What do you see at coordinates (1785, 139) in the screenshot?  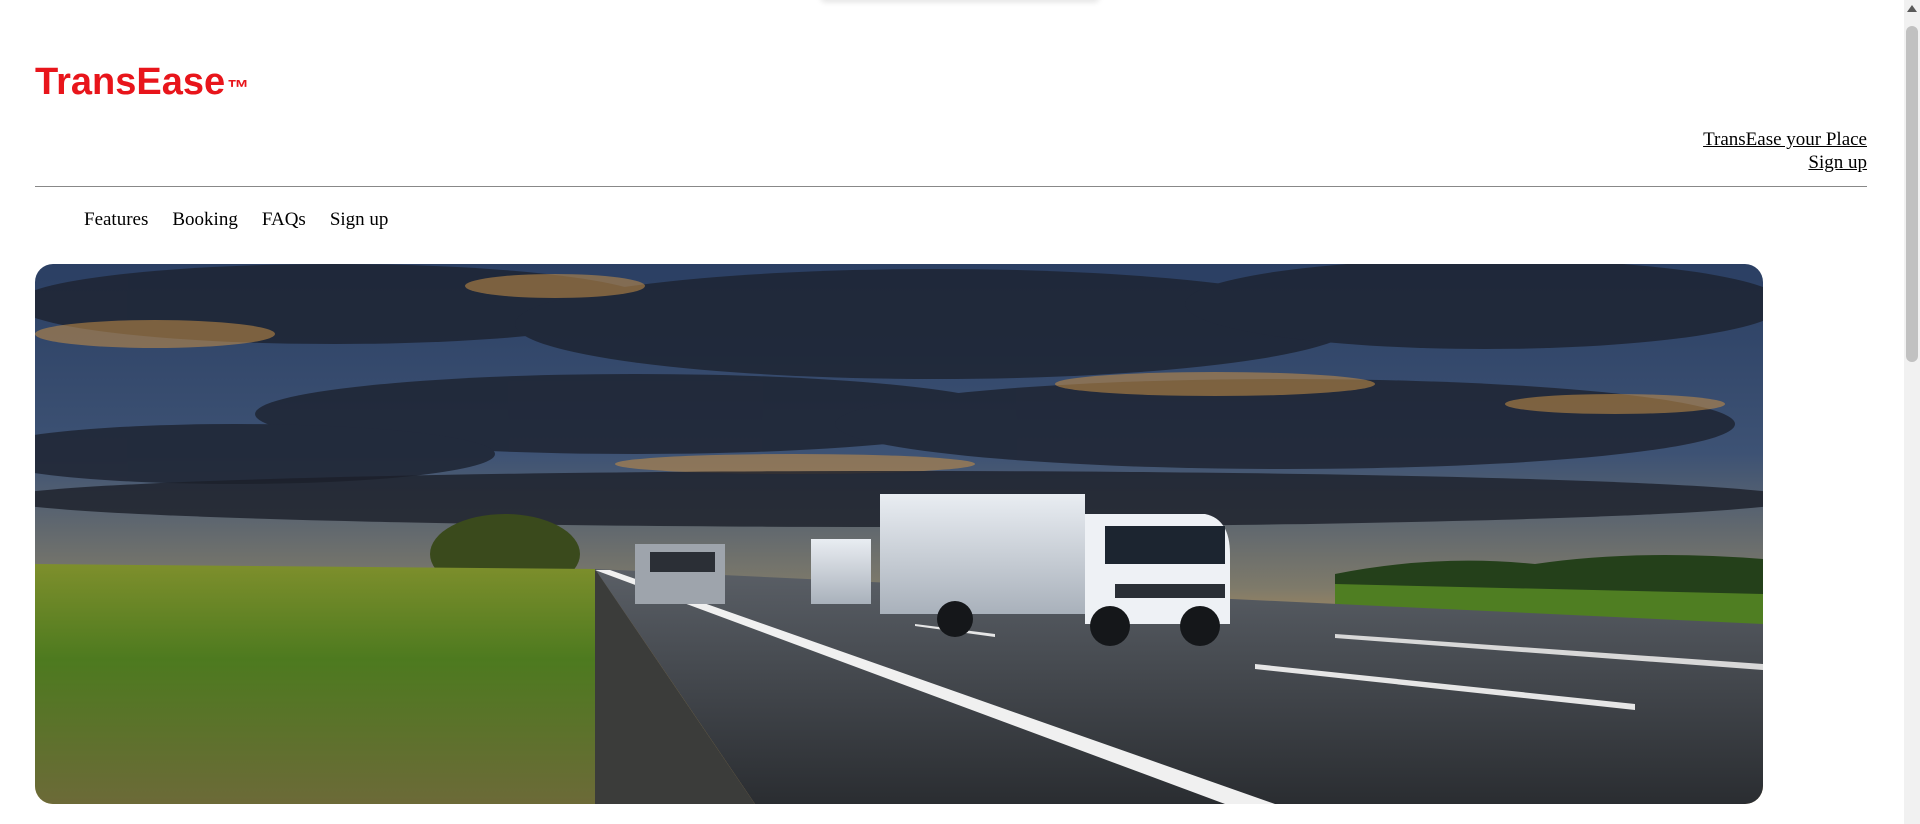 I see `transease-your-place-link: TransEase your Place` at bounding box center [1785, 139].